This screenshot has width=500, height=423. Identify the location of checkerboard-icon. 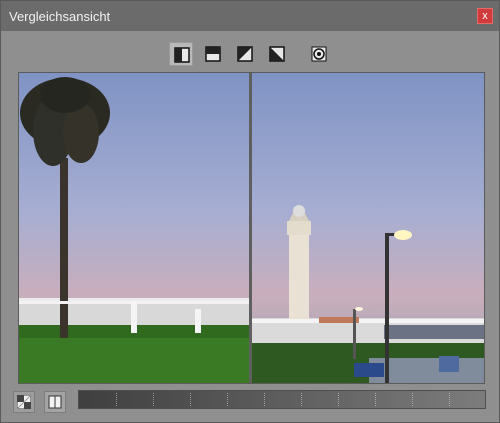
(24, 402).